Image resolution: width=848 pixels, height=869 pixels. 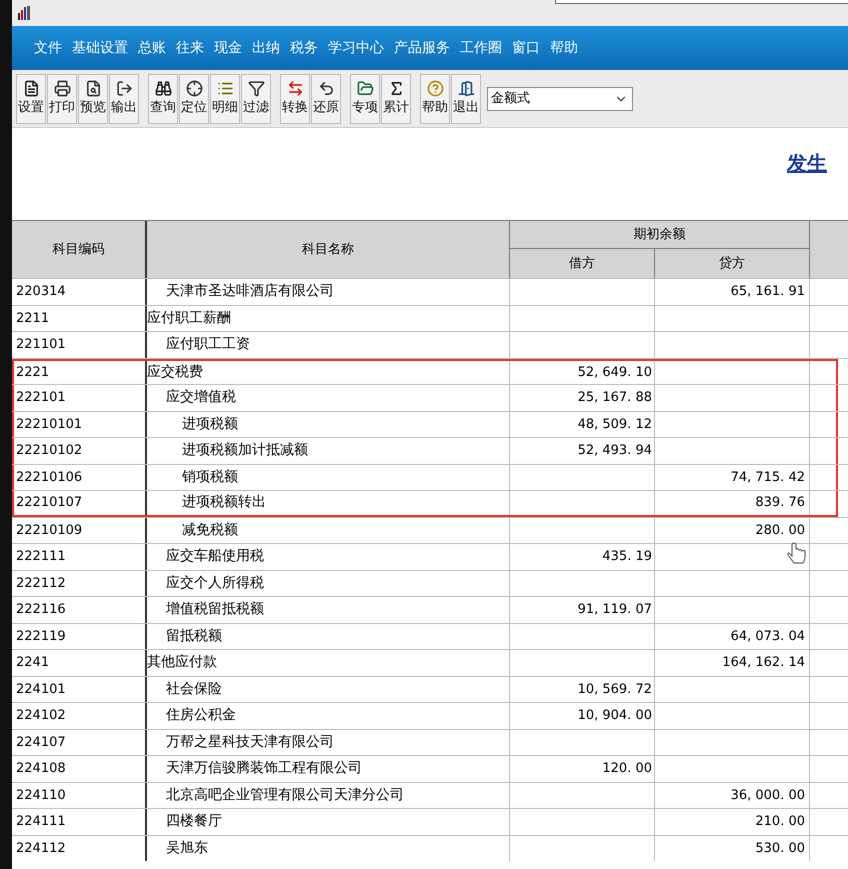 I want to click on table-cell-text: 65, 161. 91, so click(x=767, y=292).